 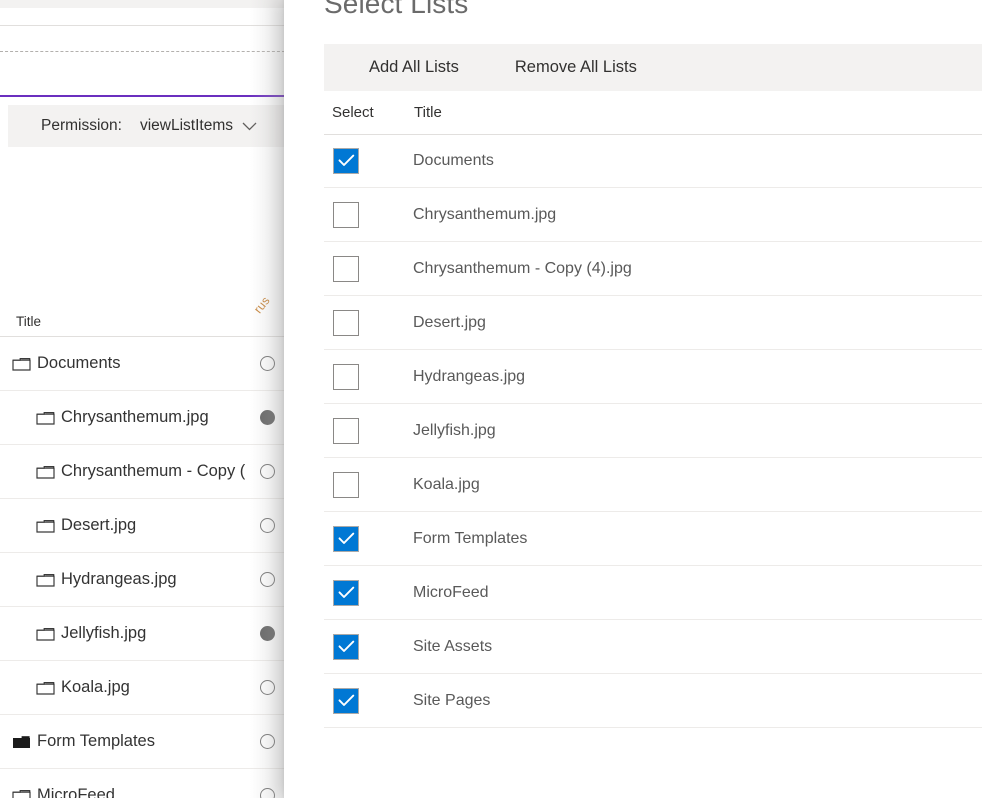 What do you see at coordinates (135, 417) in the screenshot?
I see `tree-row-label: Chrysanthemum.jpg` at bounding box center [135, 417].